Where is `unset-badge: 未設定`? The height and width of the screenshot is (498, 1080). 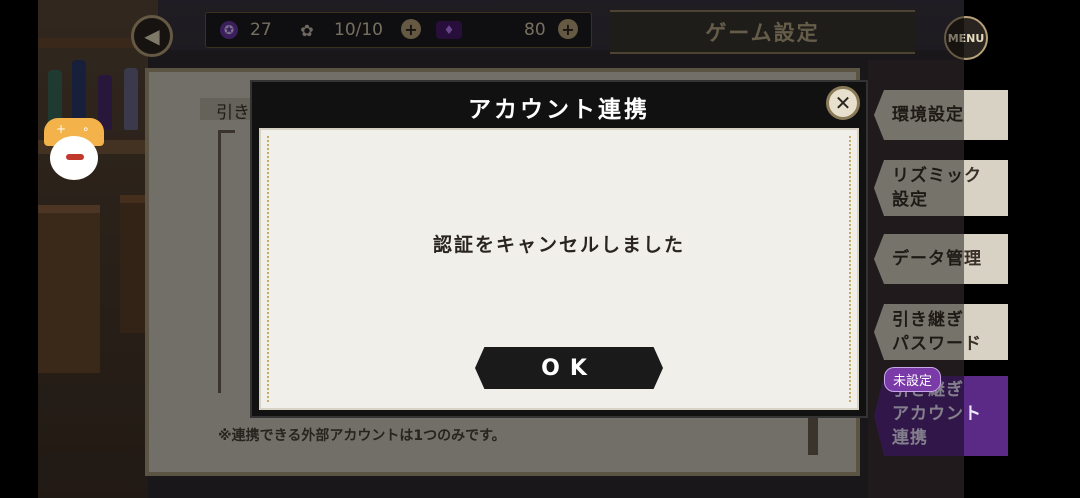 unset-badge: 未設定 is located at coordinates (913, 379).